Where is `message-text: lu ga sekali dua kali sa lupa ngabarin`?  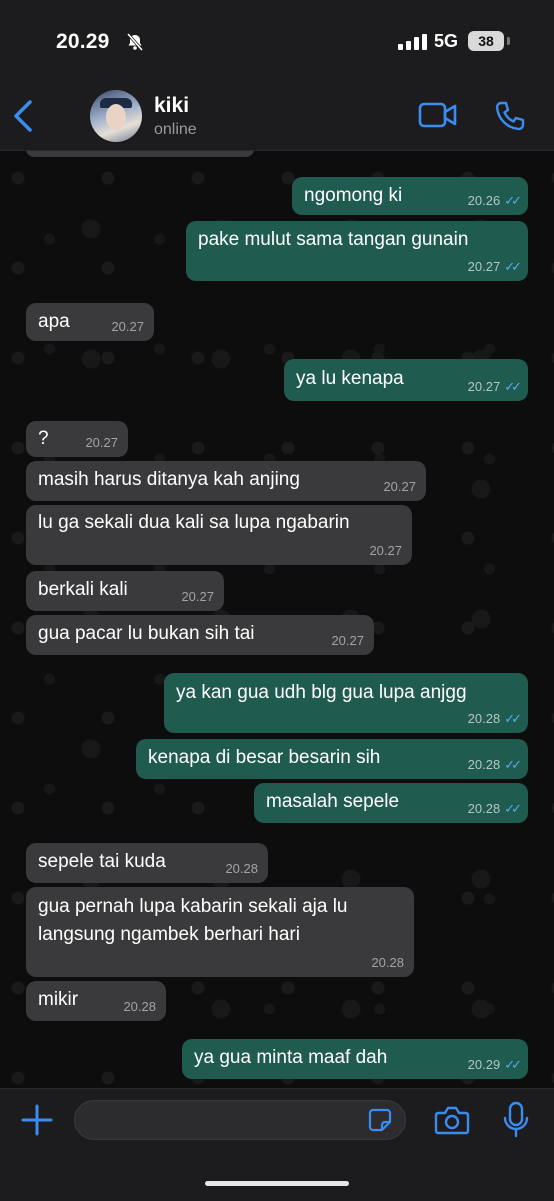
message-text: lu ga sekali dua kali sa lupa ngabarin is located at coordinates (194, 522).